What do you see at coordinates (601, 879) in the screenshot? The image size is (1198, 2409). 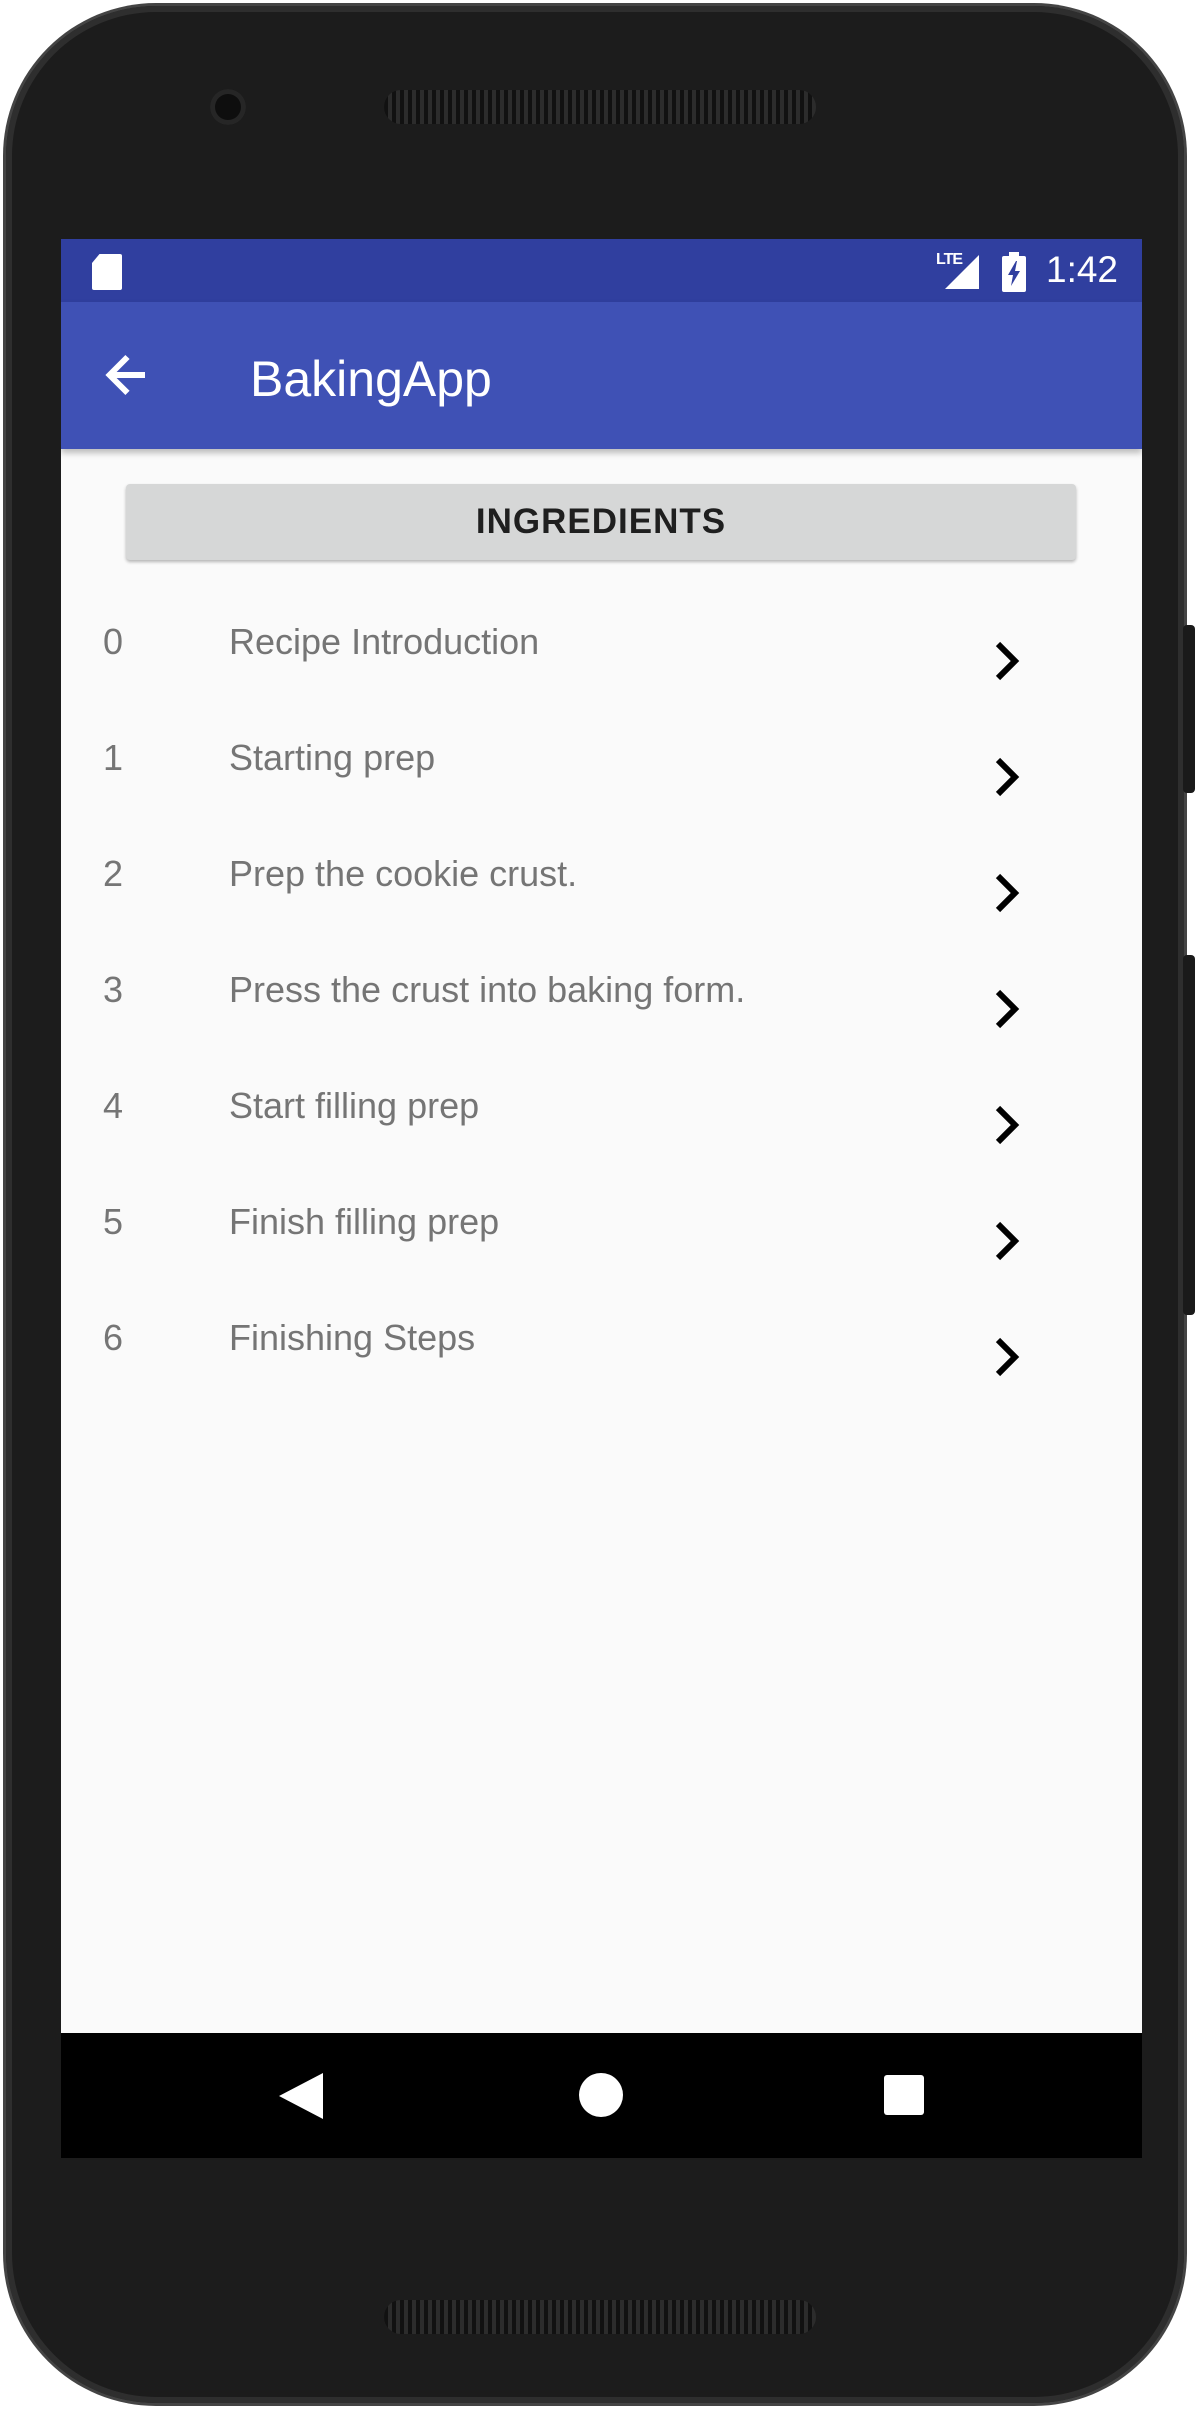 I see `step-row: 2 Prep the cookie crust.` at bounding box center [601, 879].